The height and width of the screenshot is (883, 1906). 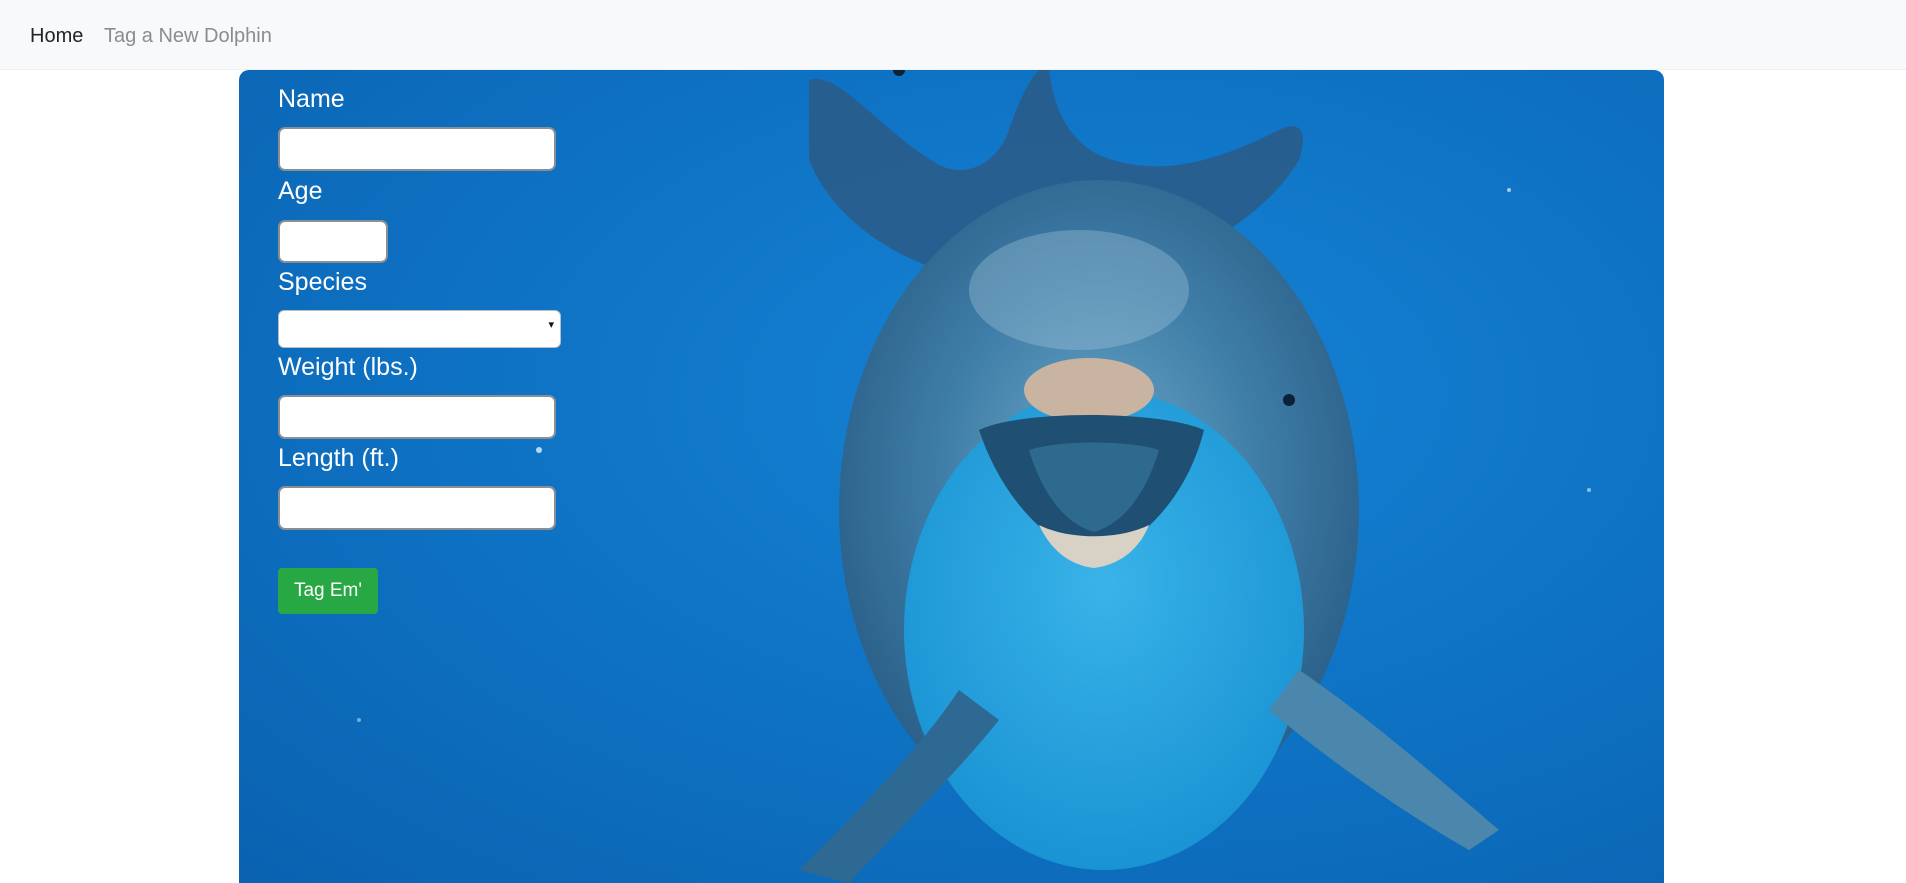 What do you see at coordinates (328, 591) in the screenshot?
I see `tag-em-button: Tag Em'` at bounding box center [328, 591].